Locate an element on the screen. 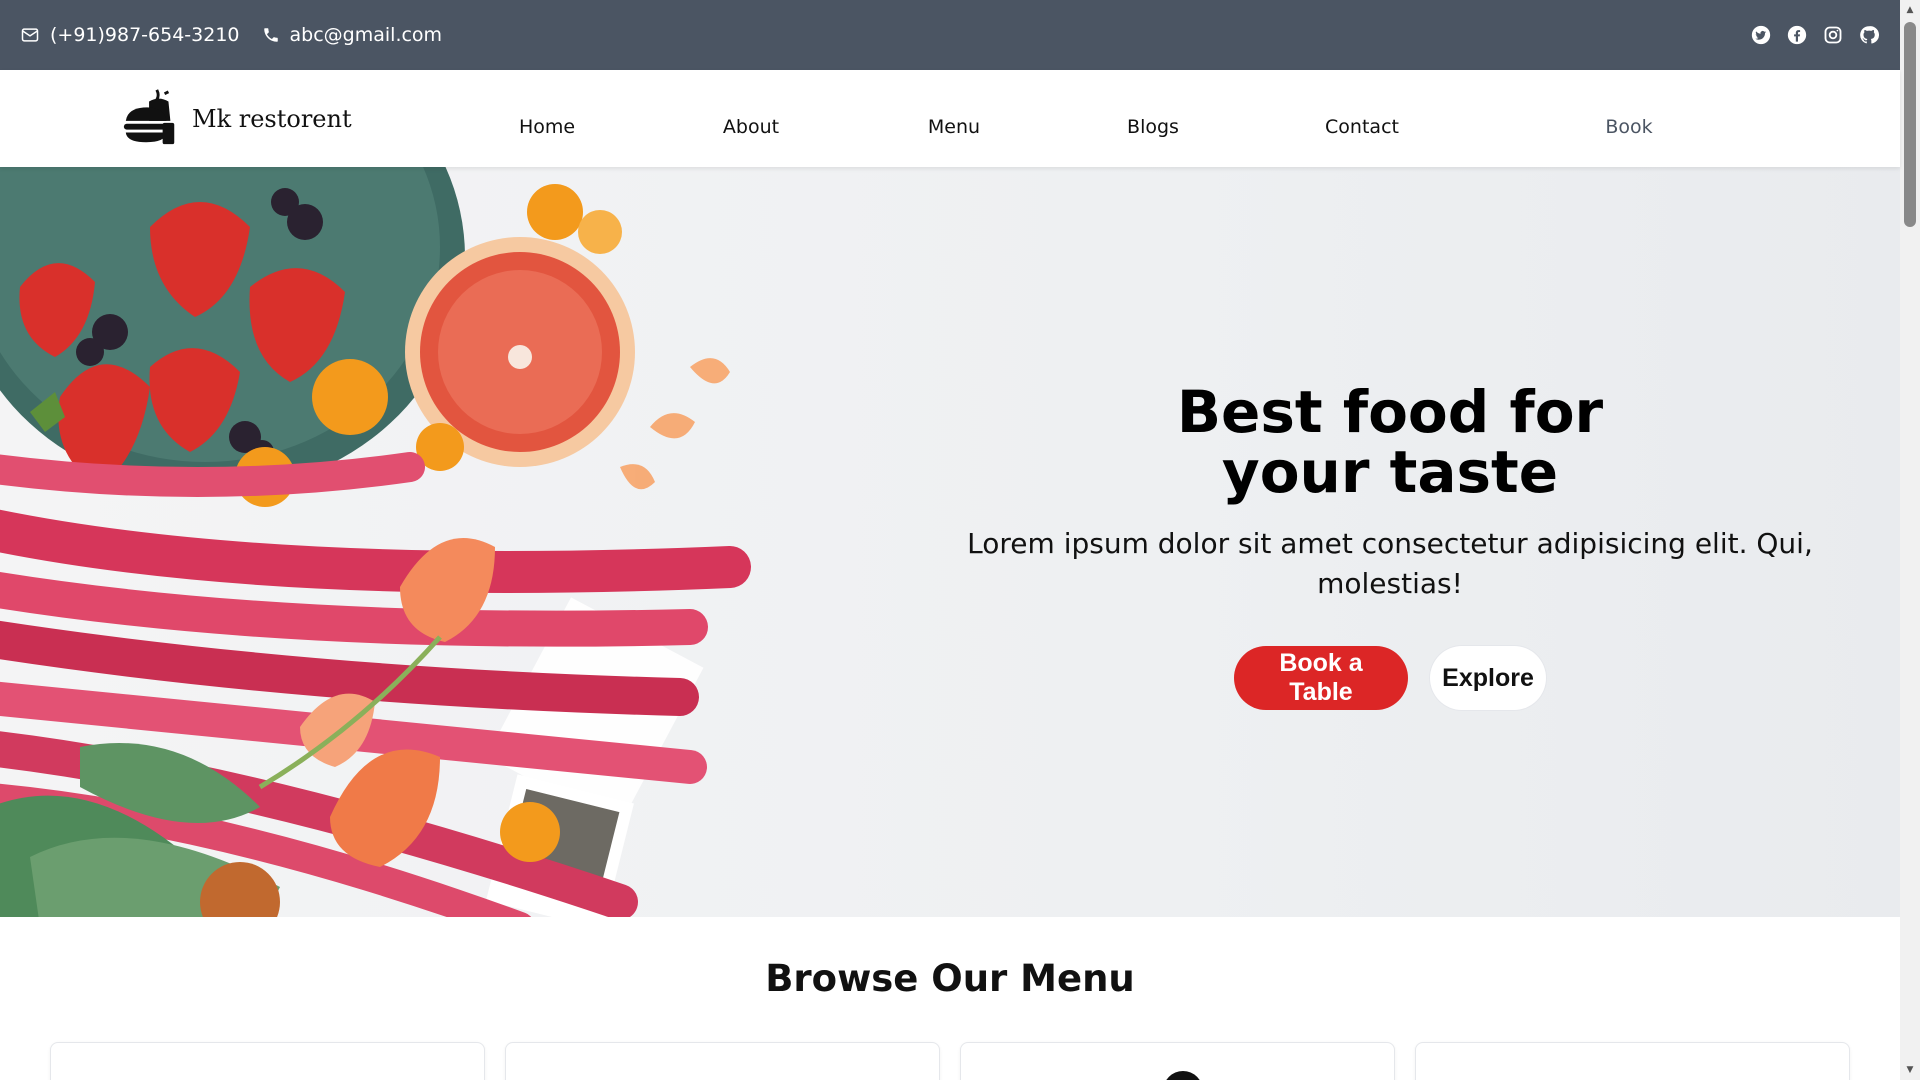 The width and height of the screenshot is (1920, 1080). burger-logo-icon is located at coordinates (151, 119).